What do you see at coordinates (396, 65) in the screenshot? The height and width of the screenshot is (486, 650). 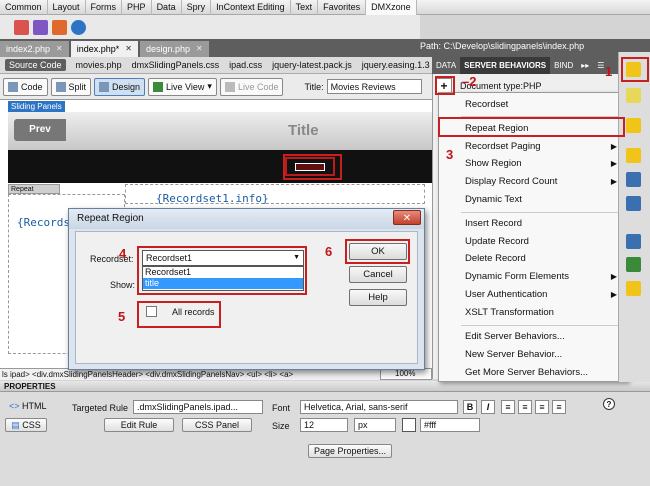 I see `related-file-easing: jquery.easing.1.3` at bounding box center [396, 65].